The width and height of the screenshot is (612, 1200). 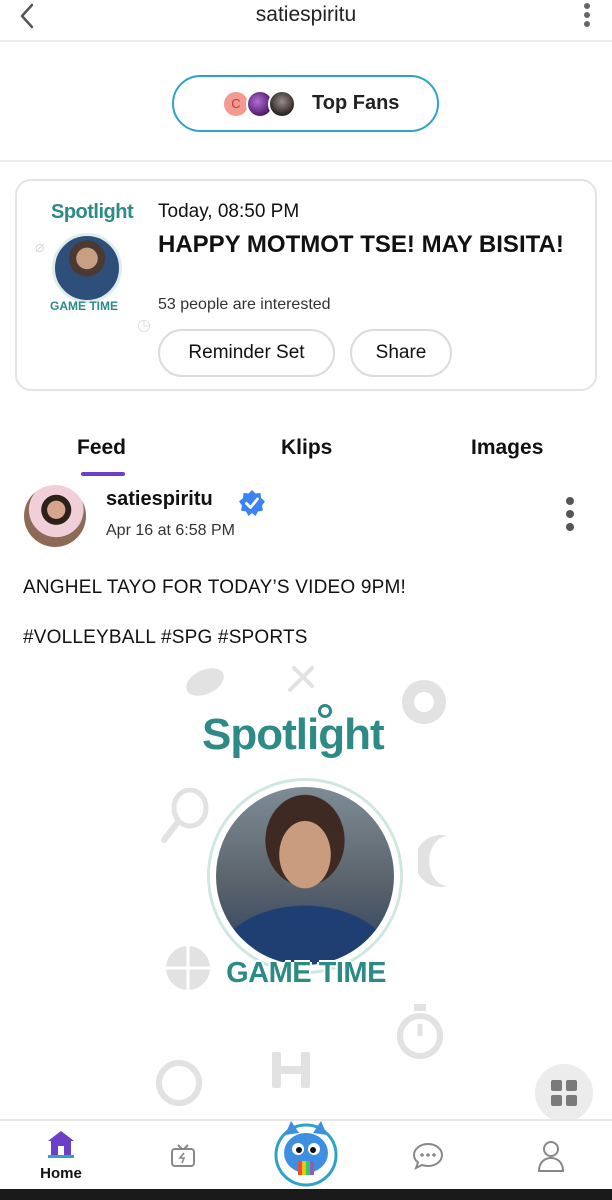 I want to click on post-text: ANGHEL TAYO FOR TODAY’S VIDEO 9PM!, so click(x=215, y=587).